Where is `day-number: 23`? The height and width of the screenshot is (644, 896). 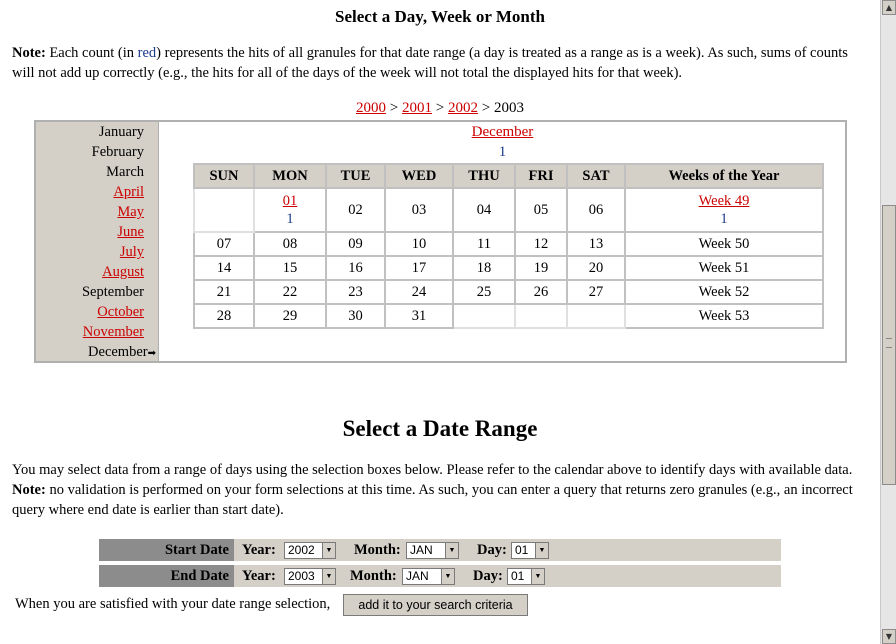 day-number: 23 is located at coordinates (355, 292).